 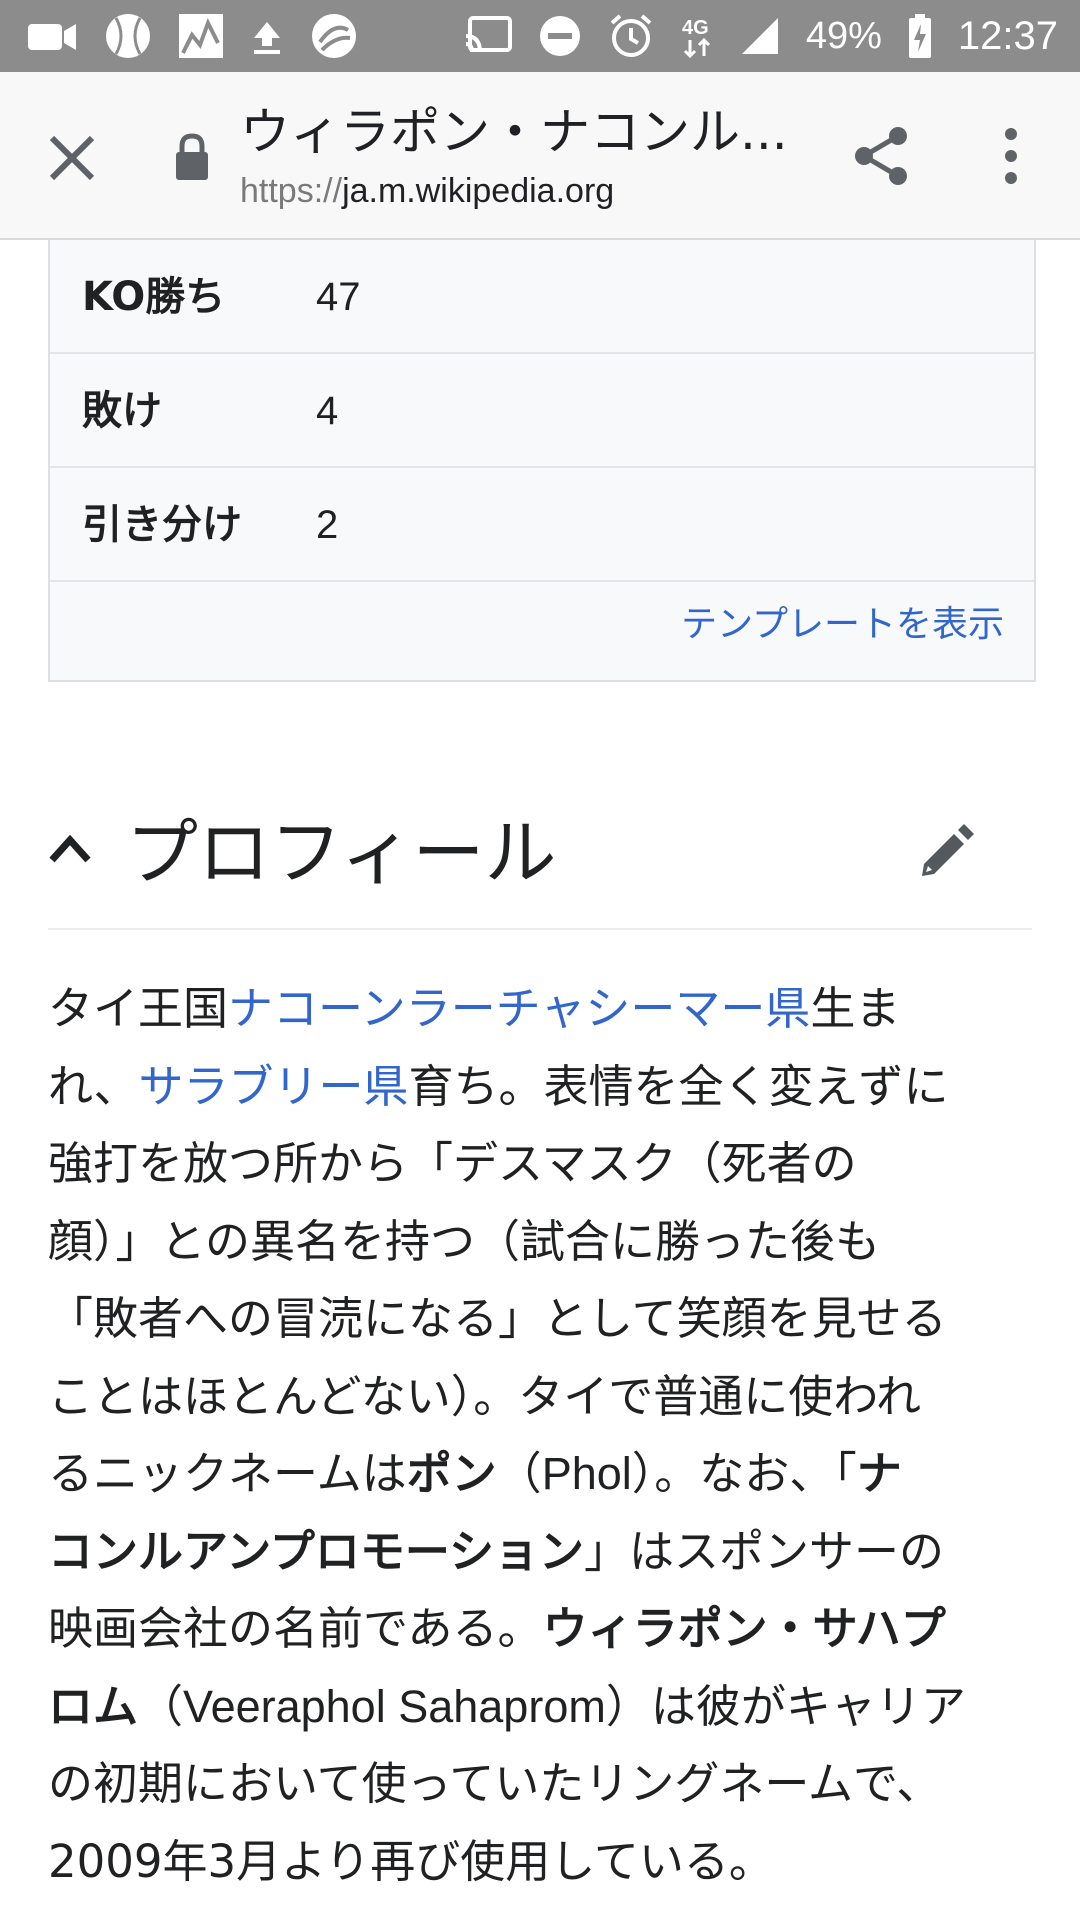 What do you see at coordinates (464, 1241) in the screenshot?
I see `paragraph-line: 顔）」との異名を持つ（試合に勝った後も` at bounding box center [464, 1241].